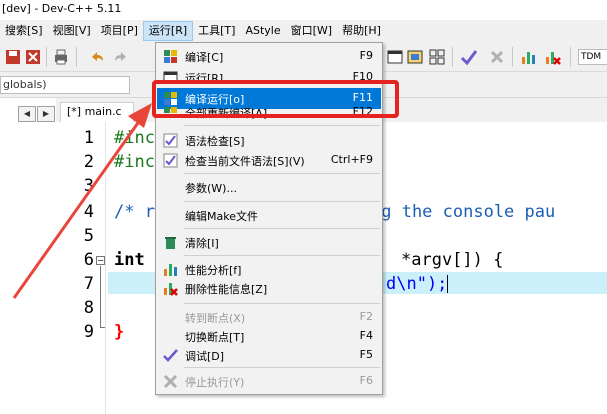 The image size is (607, 414). Describe the element at coordinates (170, 56) in the screenshot. I see `compile-icon` at that location.